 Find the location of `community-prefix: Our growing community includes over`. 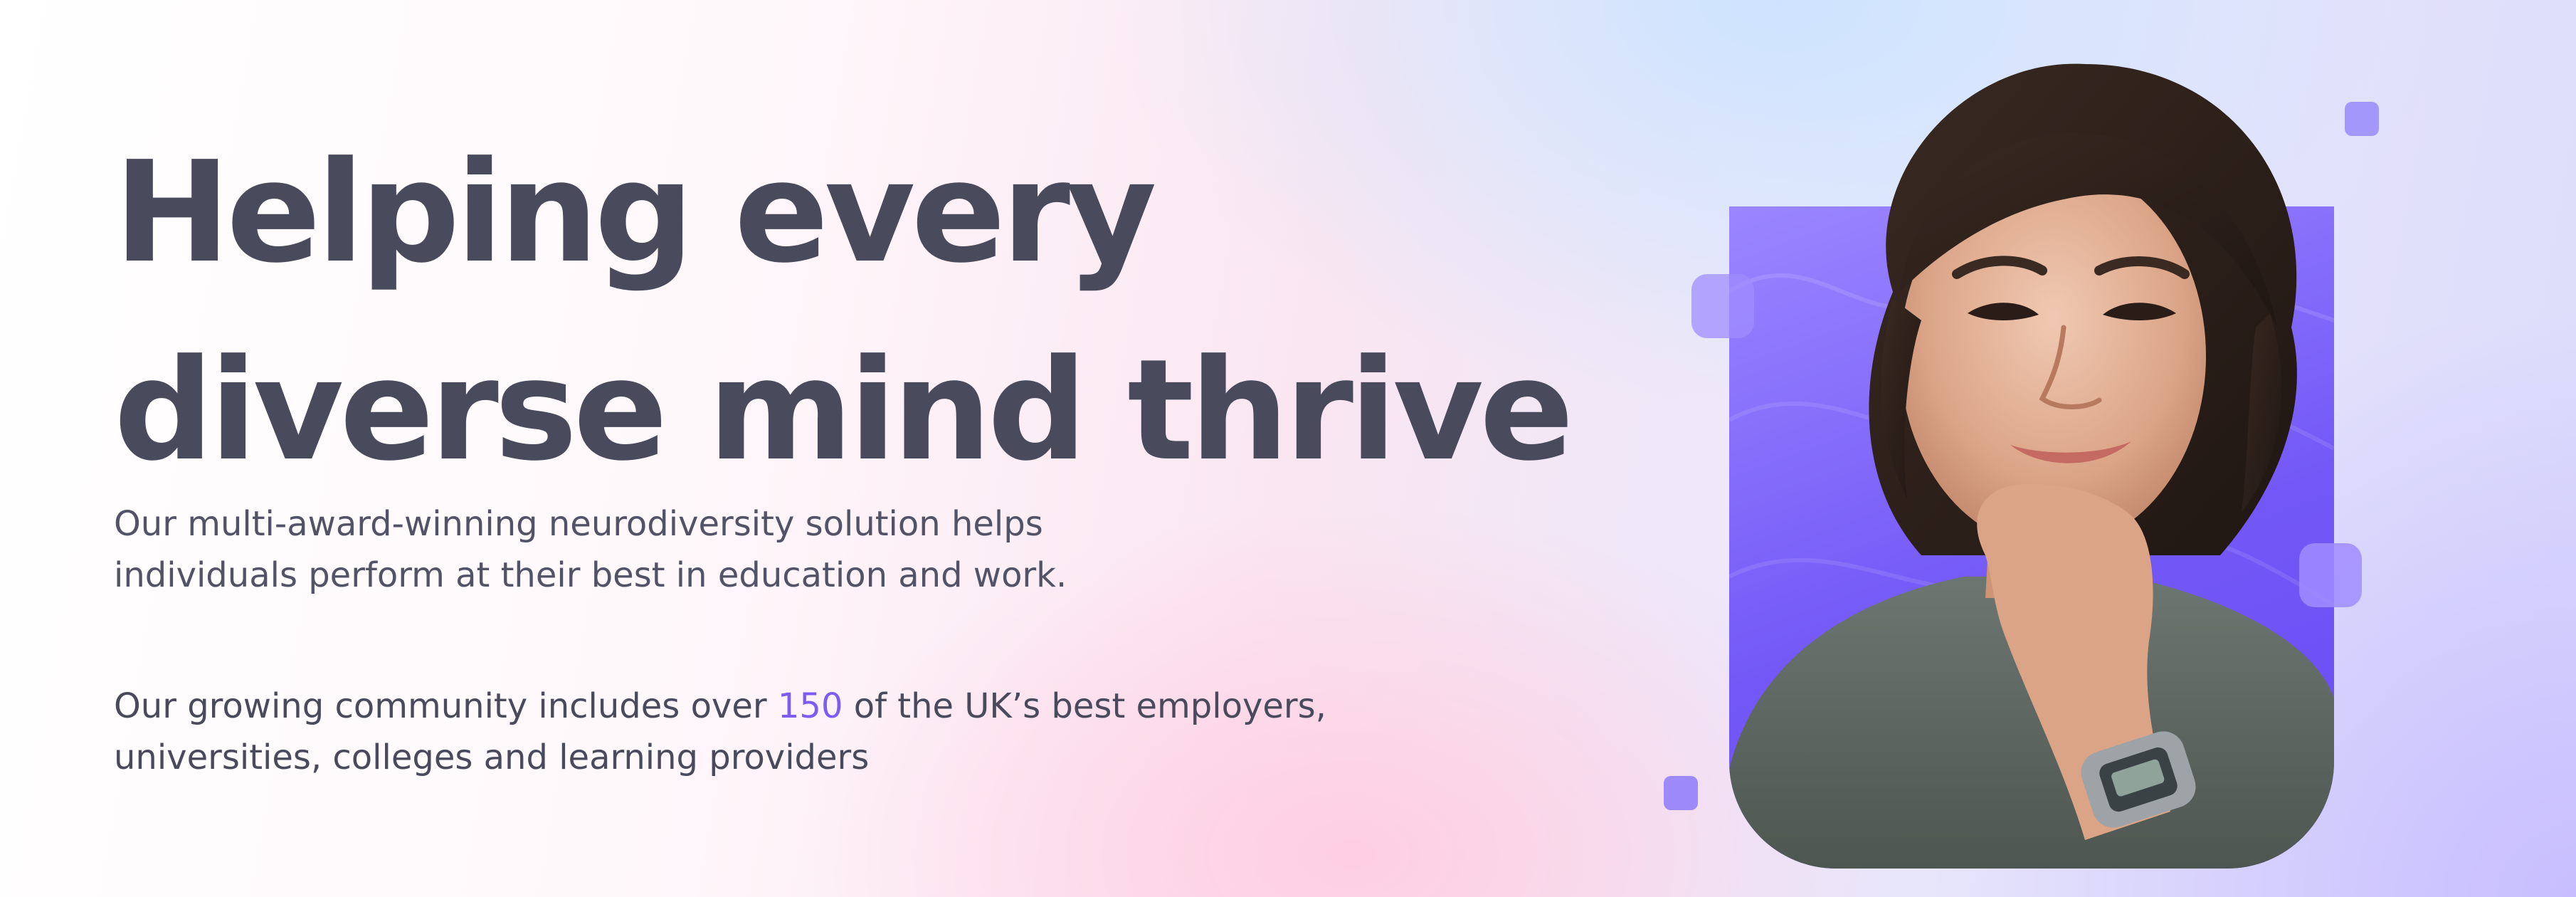

community-prefix: Our growing community includes over is located at coordinates (446, 706).